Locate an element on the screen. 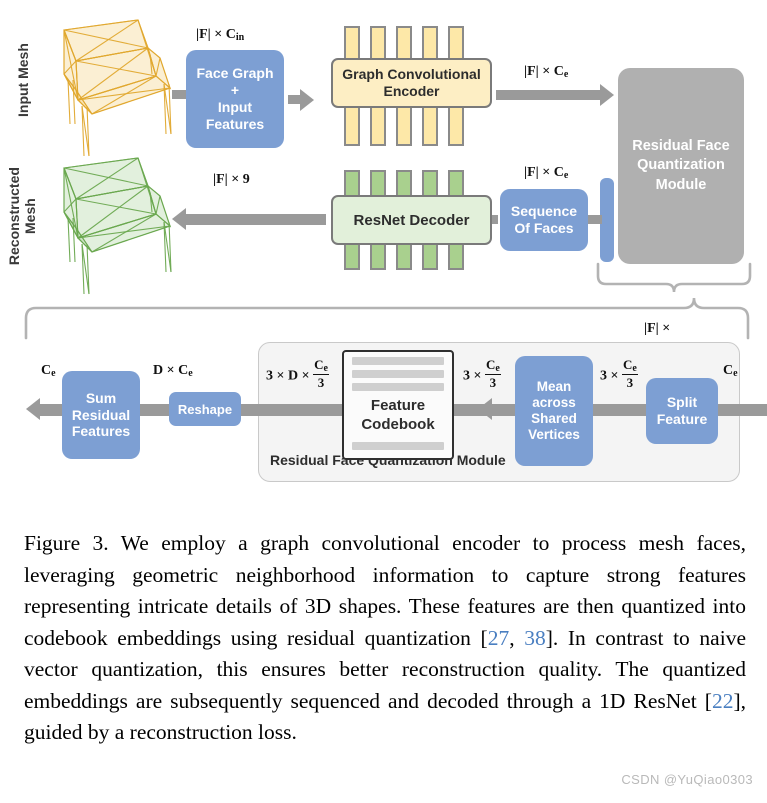 The width and height of the screenshot is (767, 803). resnet-decoder-label: ResNet Decoder is located at coordinates (411, 220).